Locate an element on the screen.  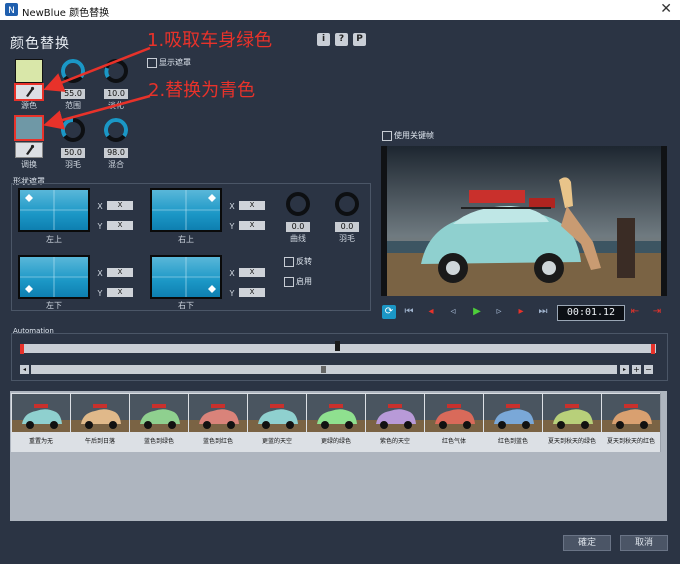
preset-card: 更蓝的天空 is located at coordinates (277, 422).